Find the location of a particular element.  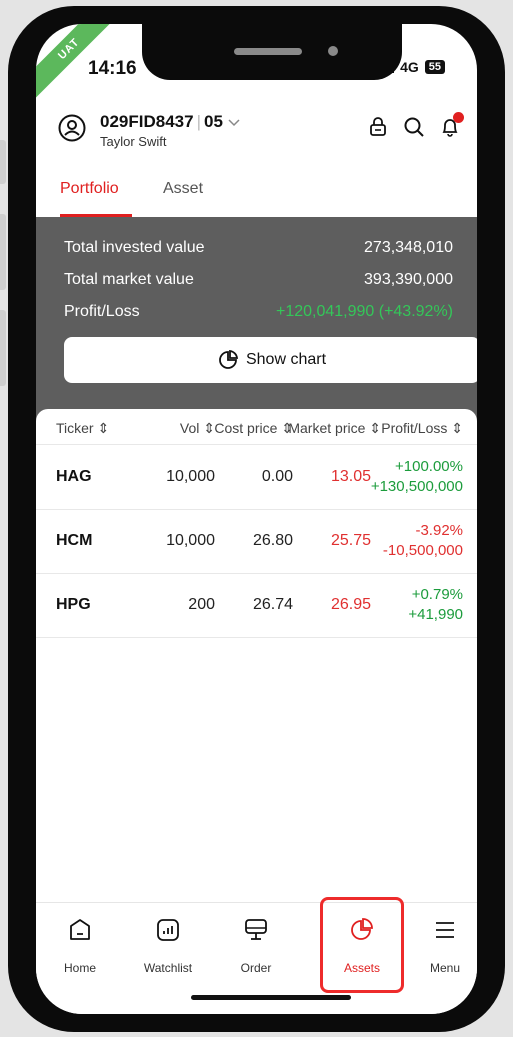

avatar-icon is located at coordinates (72, 128).